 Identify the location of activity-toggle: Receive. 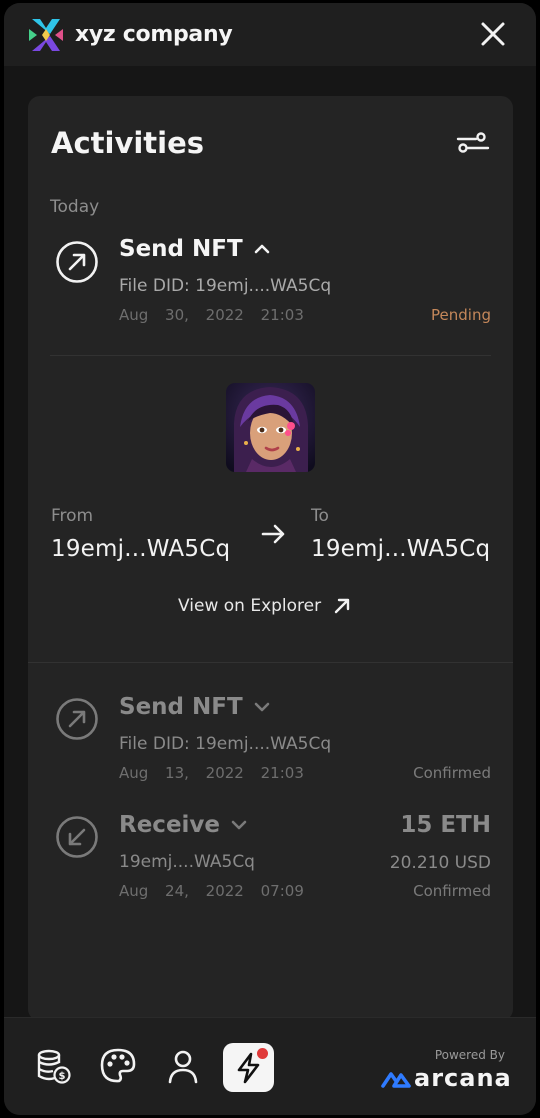
(183, 825).